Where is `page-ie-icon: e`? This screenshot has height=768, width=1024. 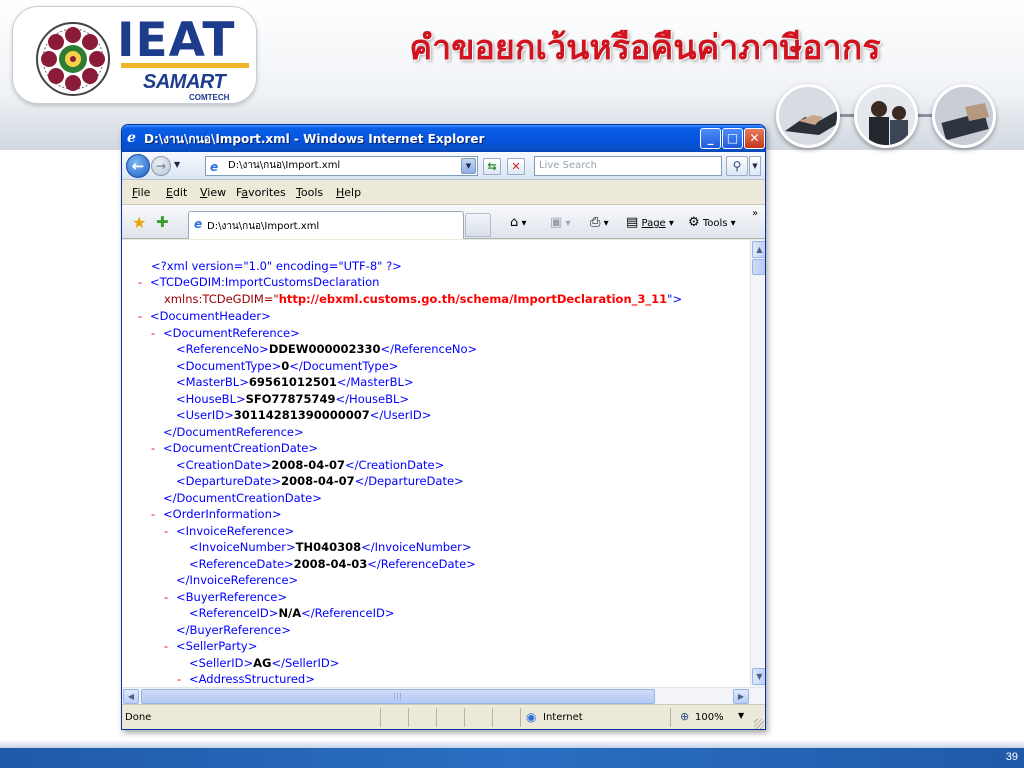
page-ie-icon: e is located at coordinates (214, 167).